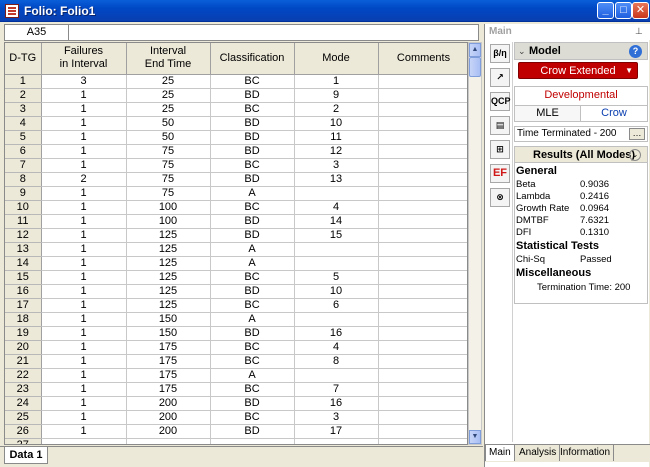 The height and width of the screenshot is (467, 650). I want to click on pin-icon: ⊥, so click(640, 31).